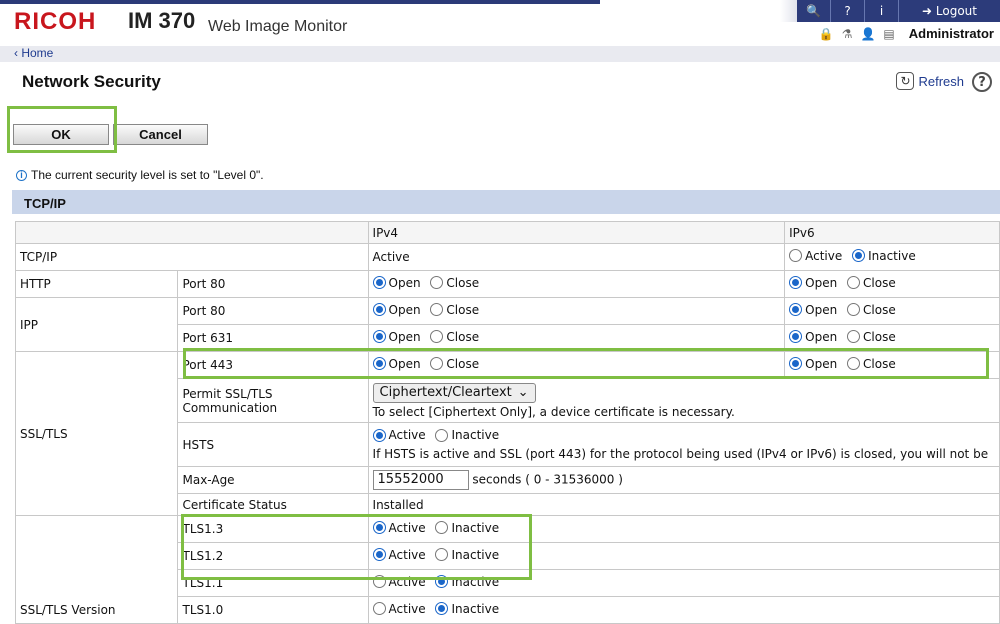 The height and width of the screenshot is (624, 1000). Describe the element at coordinates (454, 392) in the screenshot. I see `permit-ssl-select: Ciphertext/Cleartext ⌄` at that location.